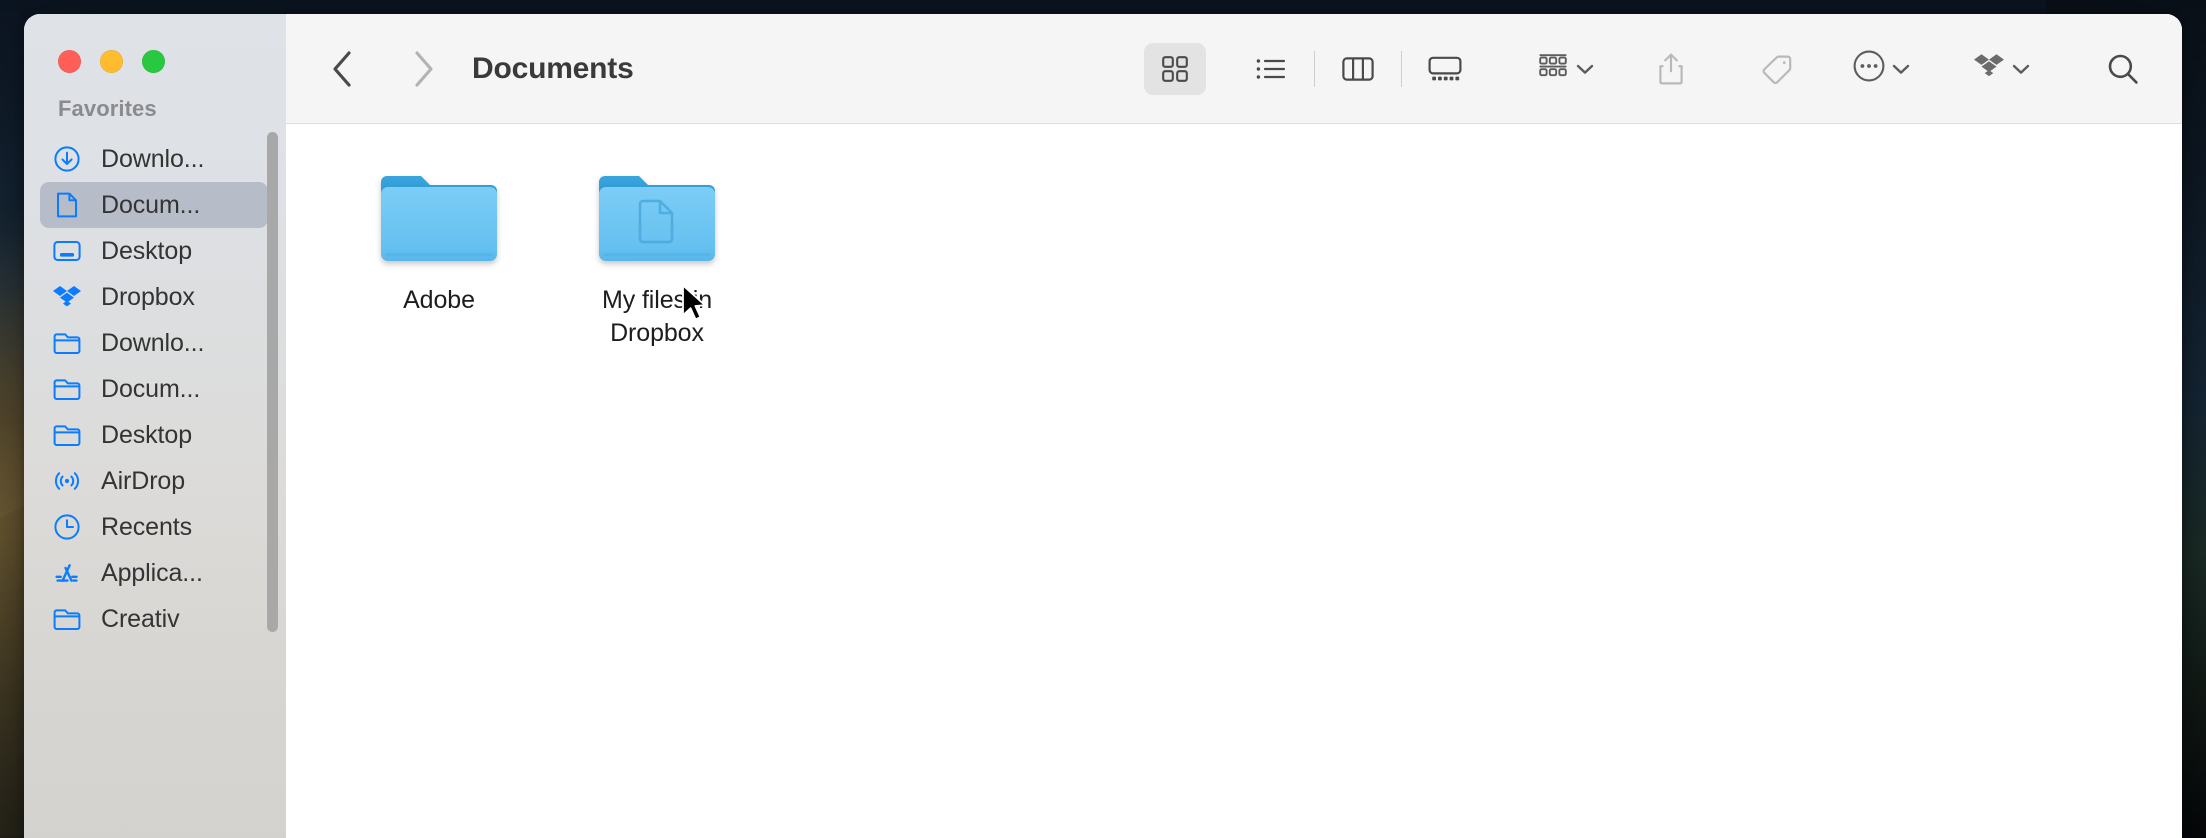 This screenshot has width=2206, height=838. Describe the element at coordinates (67, 251) in the screenshot. I see `desktop-icon` at that location.